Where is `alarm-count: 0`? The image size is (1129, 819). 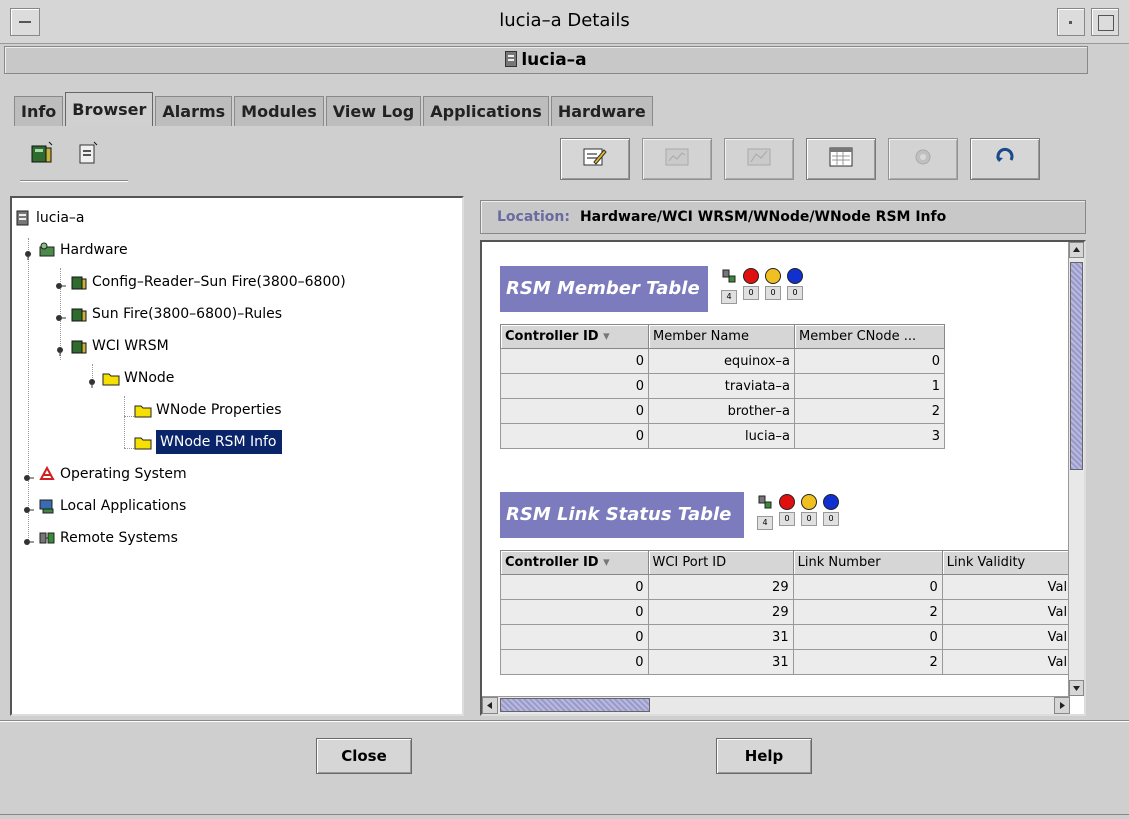
alarm-count: 0 is located at coordinates (773, 293).